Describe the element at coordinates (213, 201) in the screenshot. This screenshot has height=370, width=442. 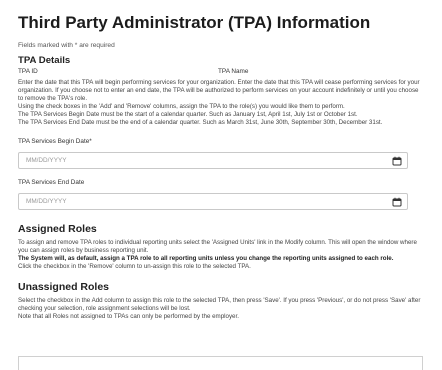
I see `end-date-input: MM/DD/YYYY` at that location.